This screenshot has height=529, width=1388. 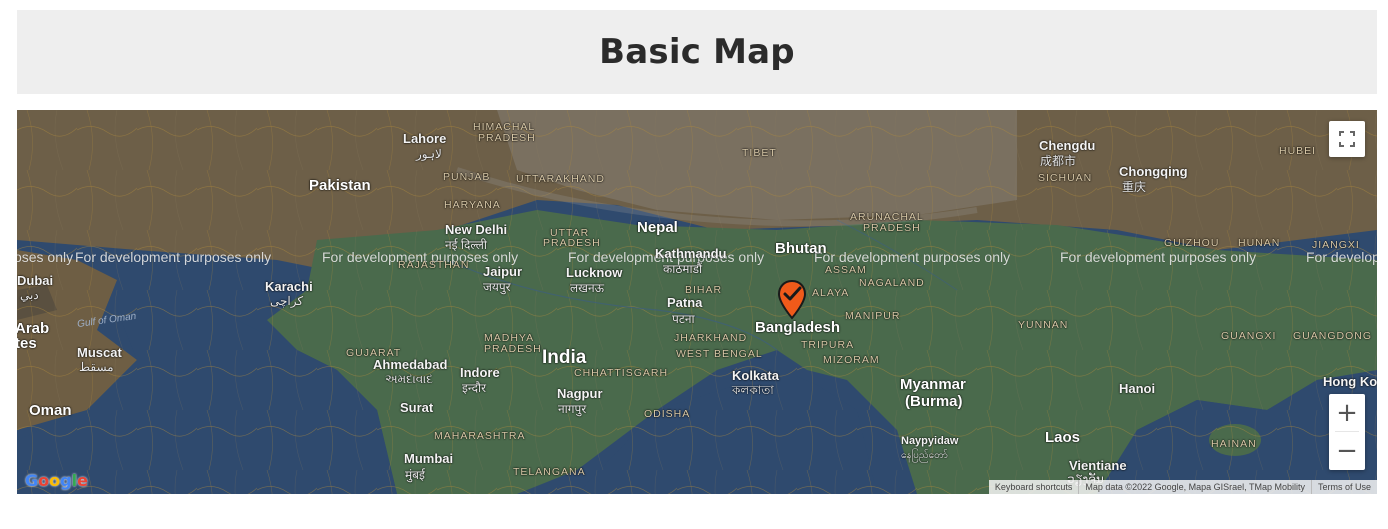 What do you see at coordinates (497, 287) in the screenshot?
I see `city-label-native: जयपुर` at bounding box center [497, 287].